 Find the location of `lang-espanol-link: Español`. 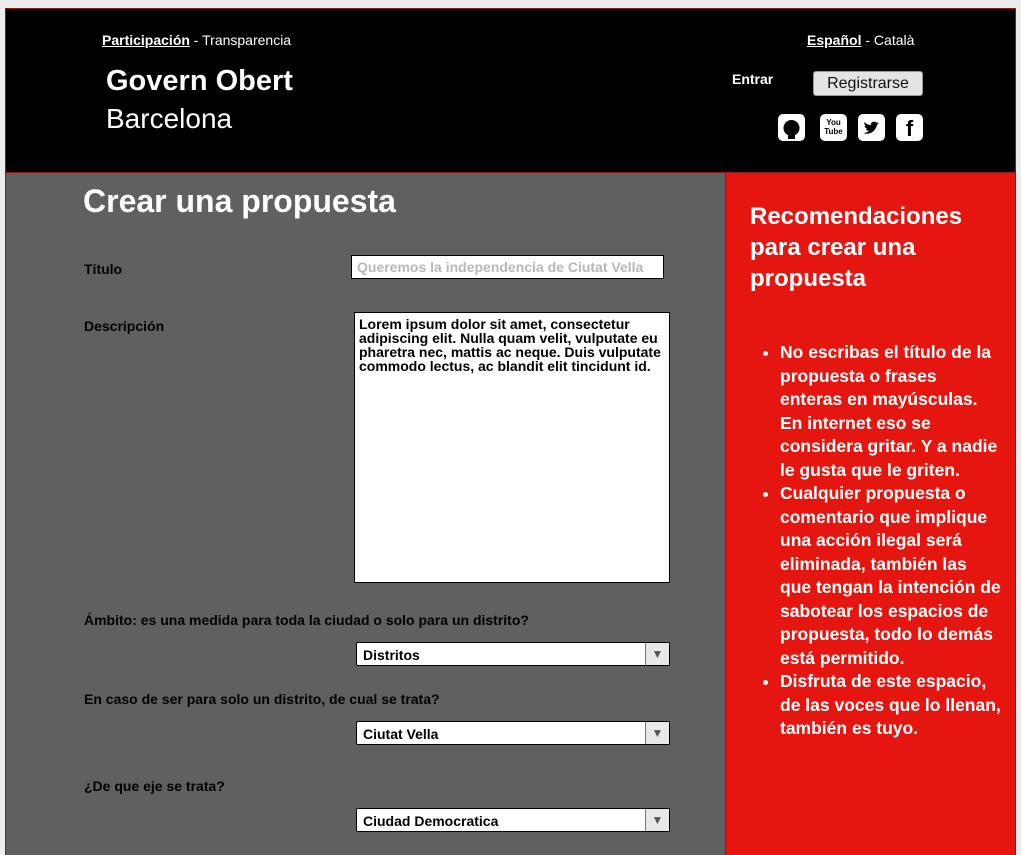

lang-espanol-link: Español is located at coordinates (834, 40).